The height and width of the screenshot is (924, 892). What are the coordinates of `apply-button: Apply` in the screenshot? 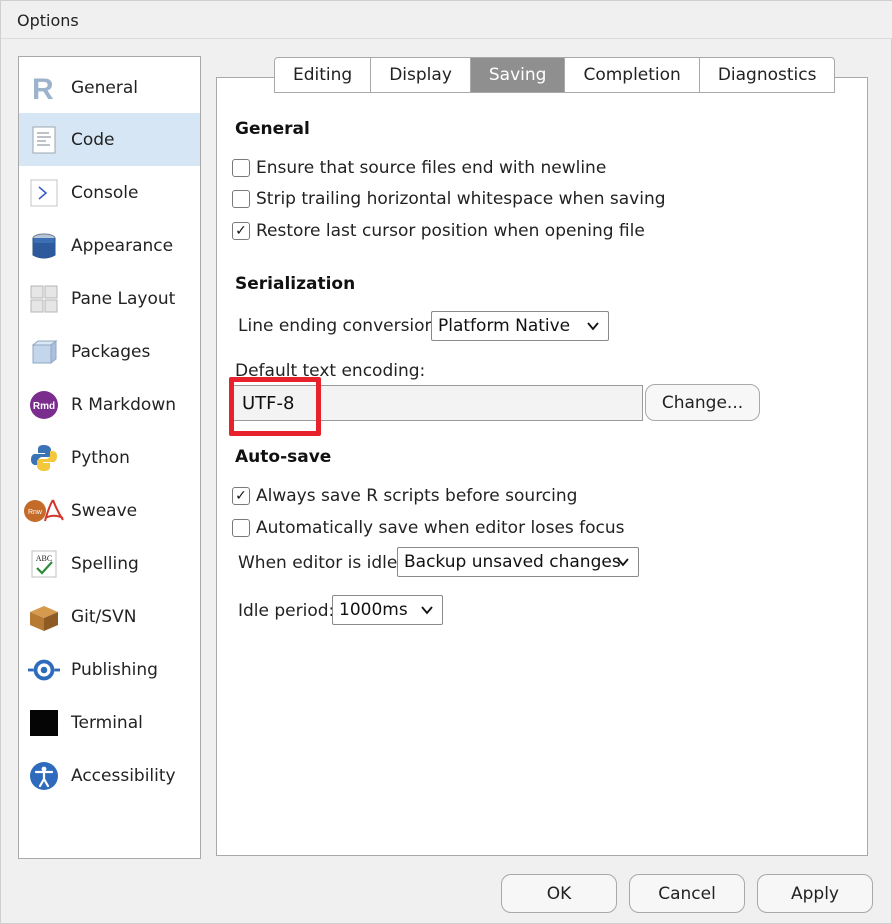 It's located at (815, 893).